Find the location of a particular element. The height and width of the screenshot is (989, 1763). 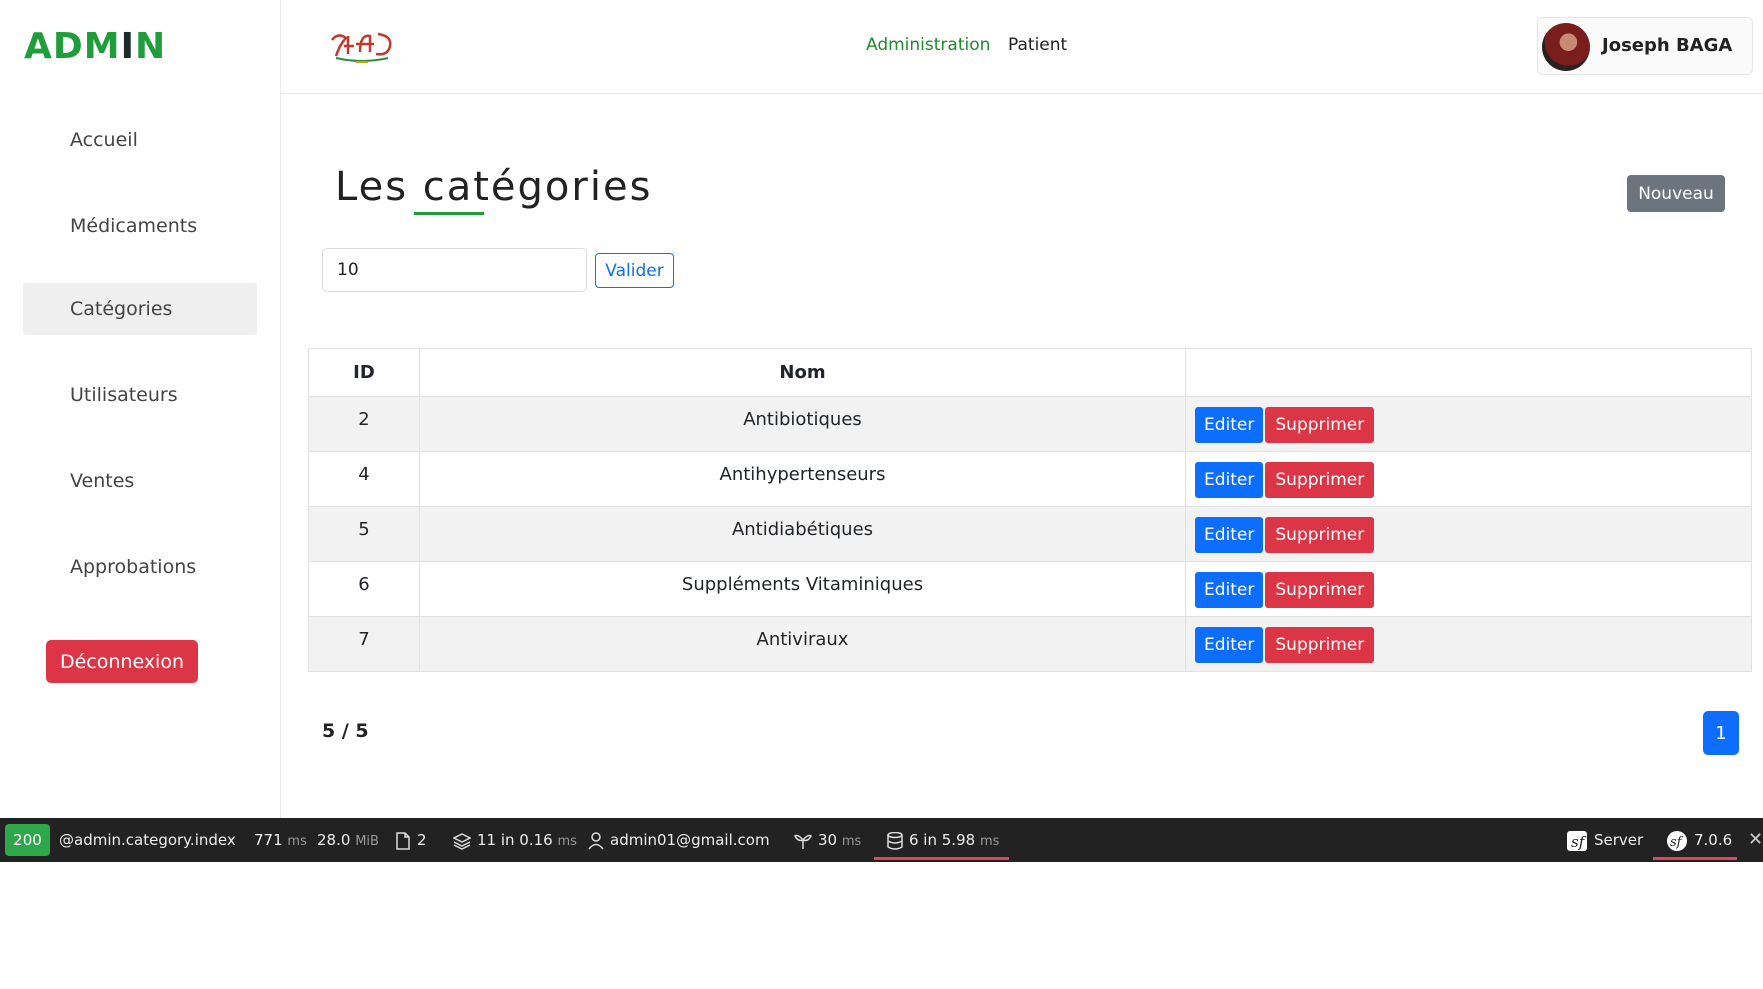

top-header: Administration Patient Joseph BAGA is located at coordinates (1022, 47).